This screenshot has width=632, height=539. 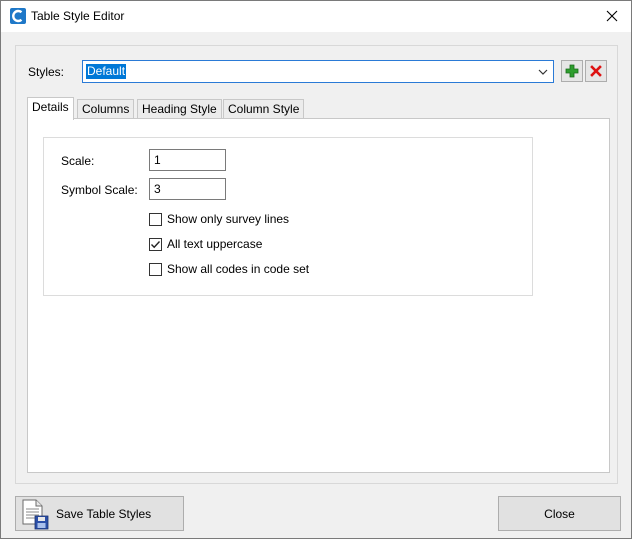 I want to click on save-document-icon, so click(x=35, y=514).